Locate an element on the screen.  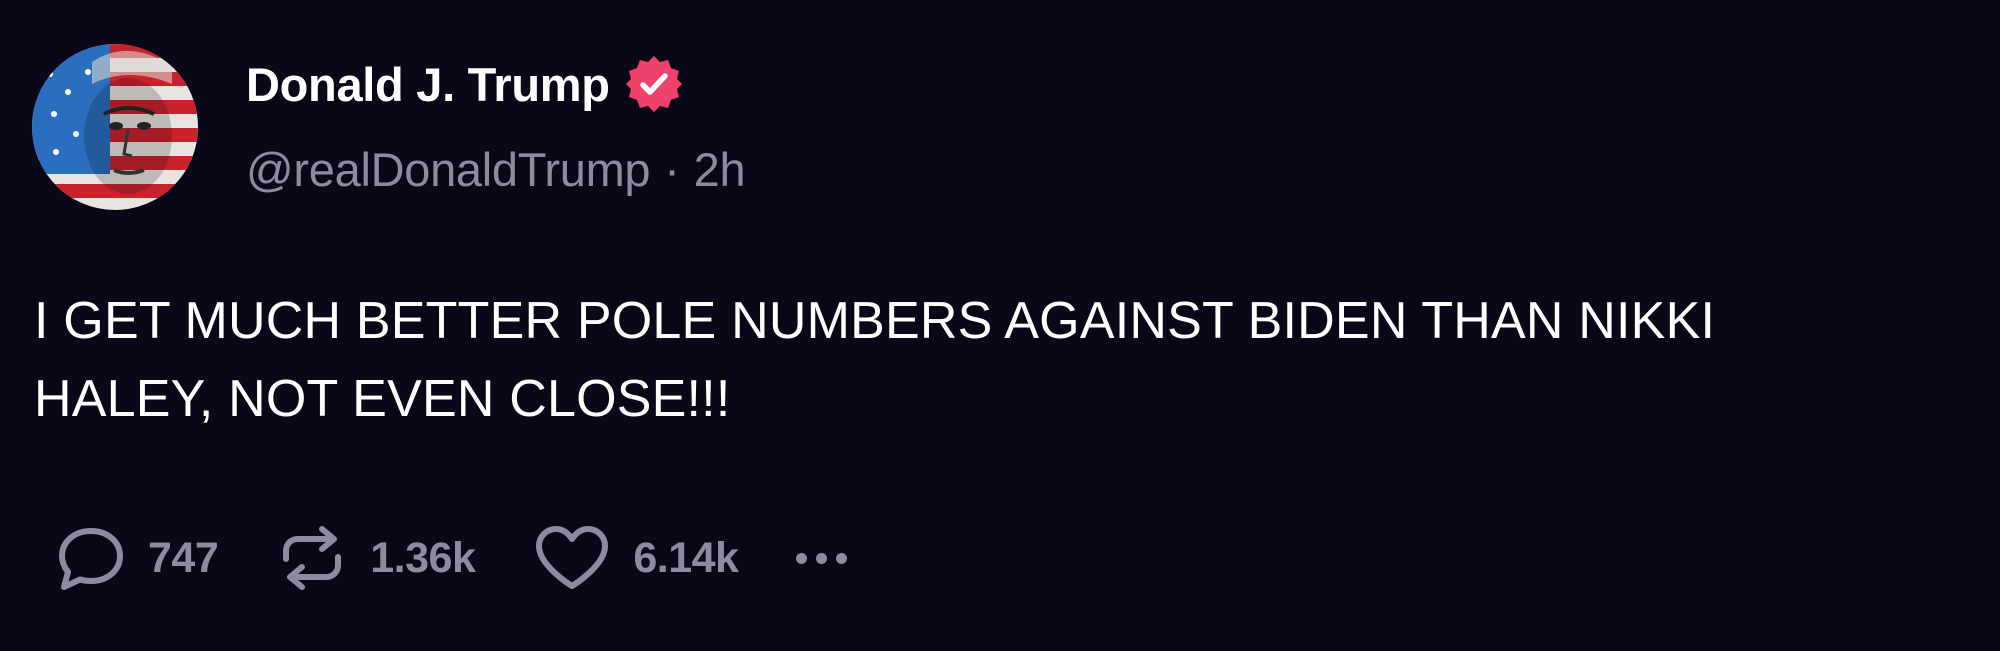
like-count: 6.14k is located at coordinates (686, 557).